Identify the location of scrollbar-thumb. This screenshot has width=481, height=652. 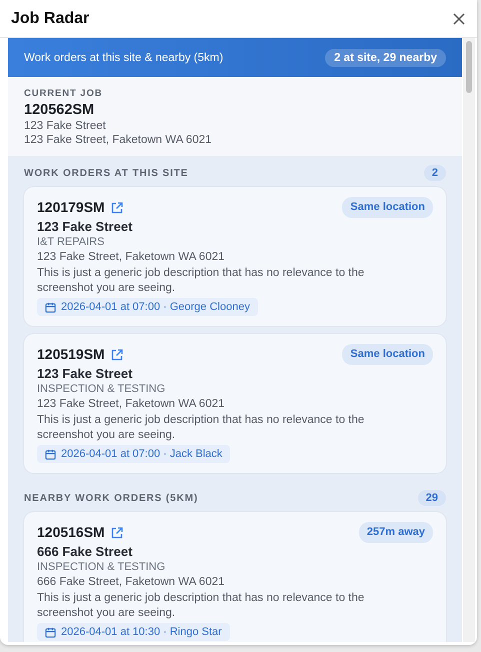
(469, 67).